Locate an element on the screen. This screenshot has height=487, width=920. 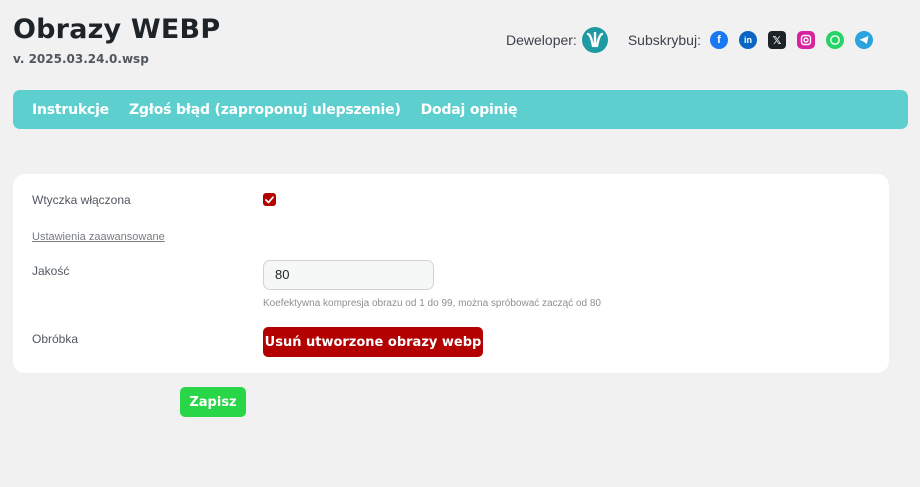
version-text: v. 2025.03.24.0.wsp is located at coordinates (81, 59).